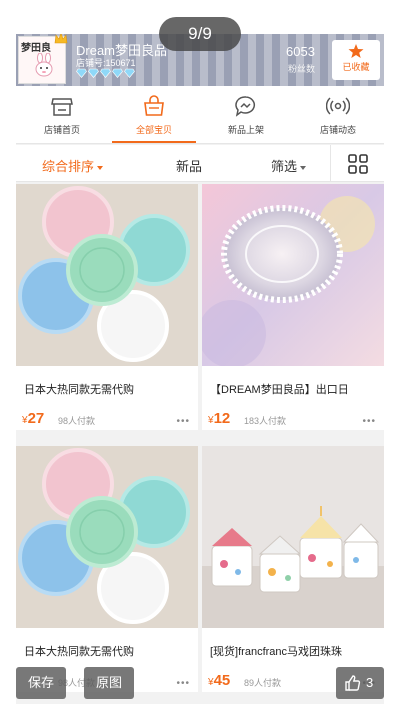  What do you see at coordinates (356, 60) in the screenshot?
I see `favorite-button: 已收藏` at bounding box center [356, 60].